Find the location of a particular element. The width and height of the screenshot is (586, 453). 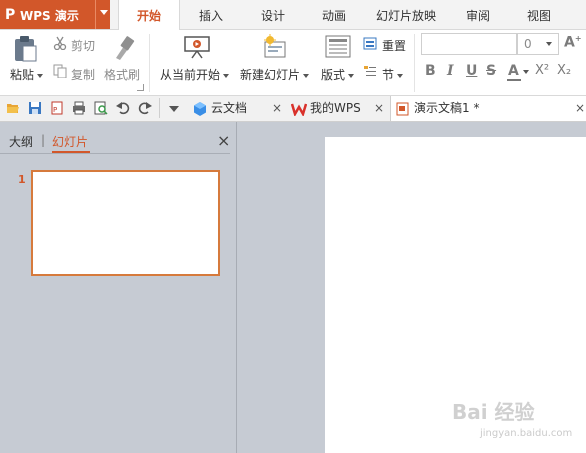

app-menu-divider is located at coordinates (95, 14).